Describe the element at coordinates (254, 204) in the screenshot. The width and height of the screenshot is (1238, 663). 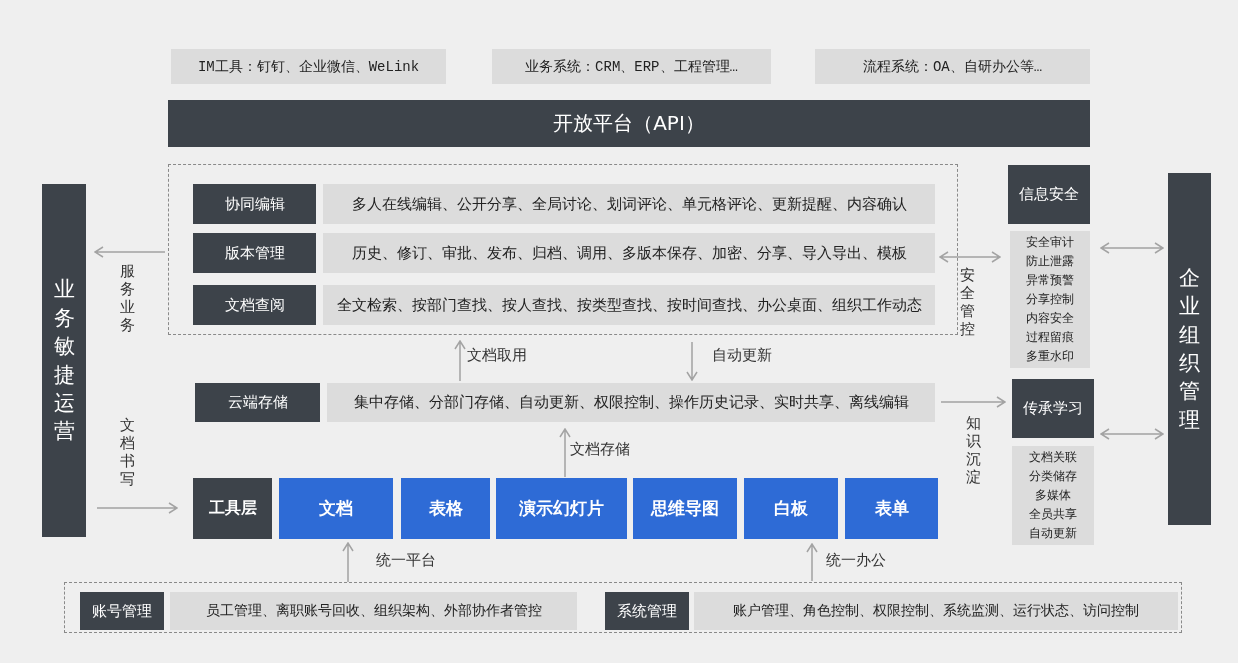
I see `capability-label: 协同编辑` at that location.